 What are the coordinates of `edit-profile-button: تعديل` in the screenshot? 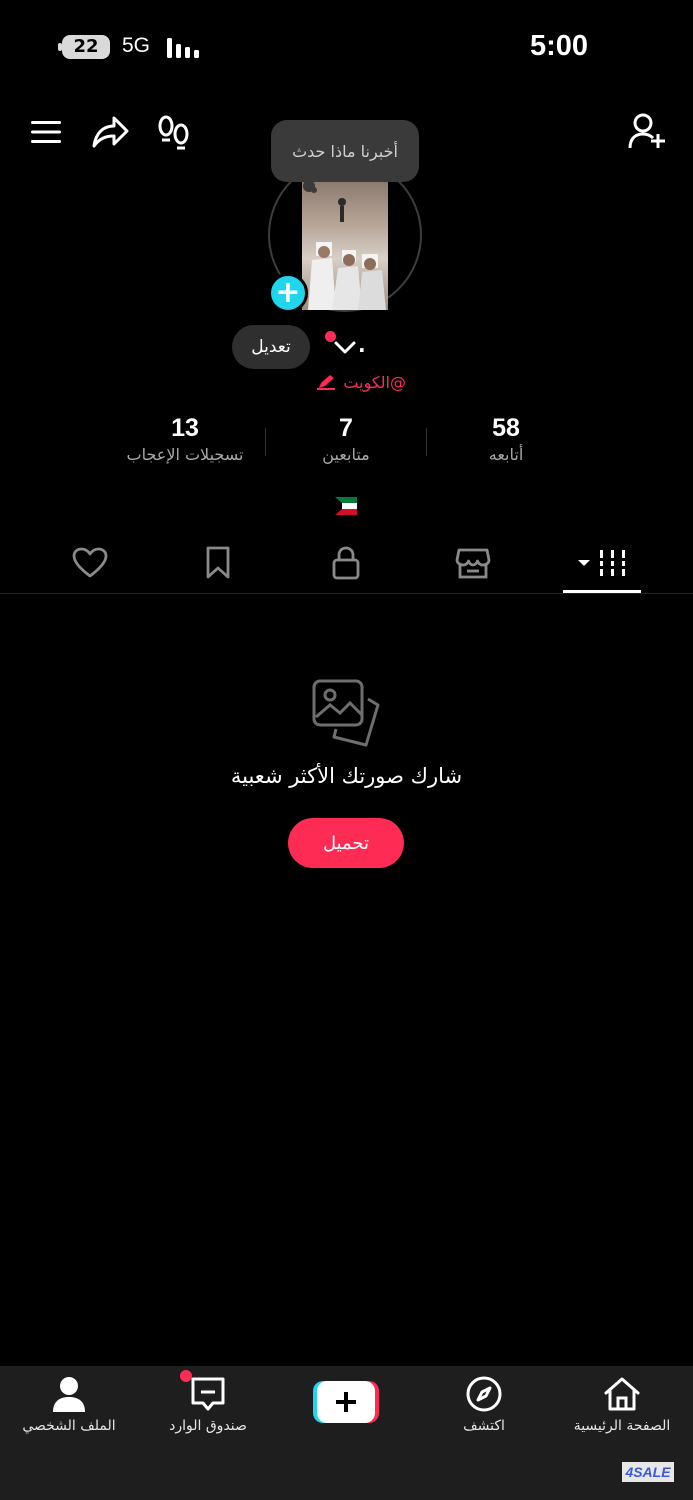 It's located at (271, 347).